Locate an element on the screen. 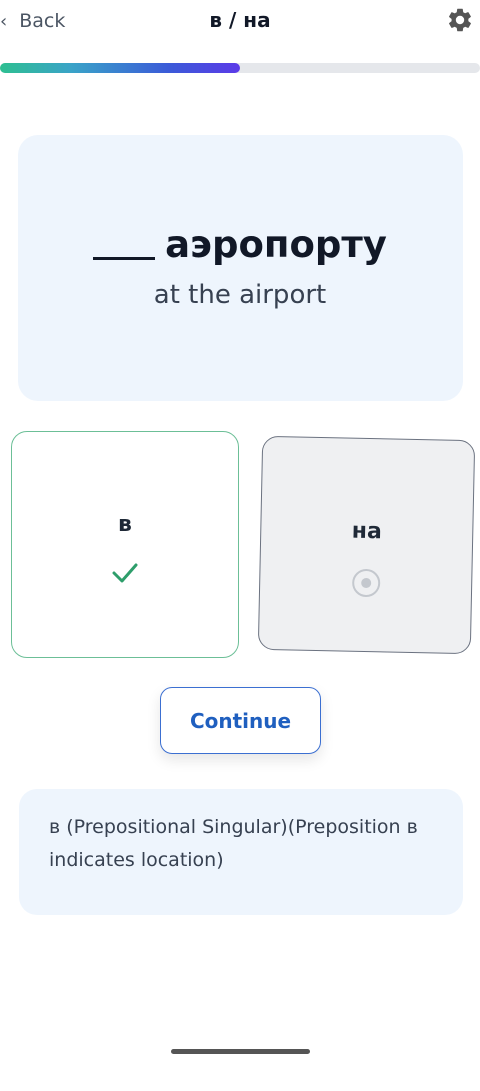 This screenshot has height=1091, width=480. option-label: в is located at coordinates (125, 524).